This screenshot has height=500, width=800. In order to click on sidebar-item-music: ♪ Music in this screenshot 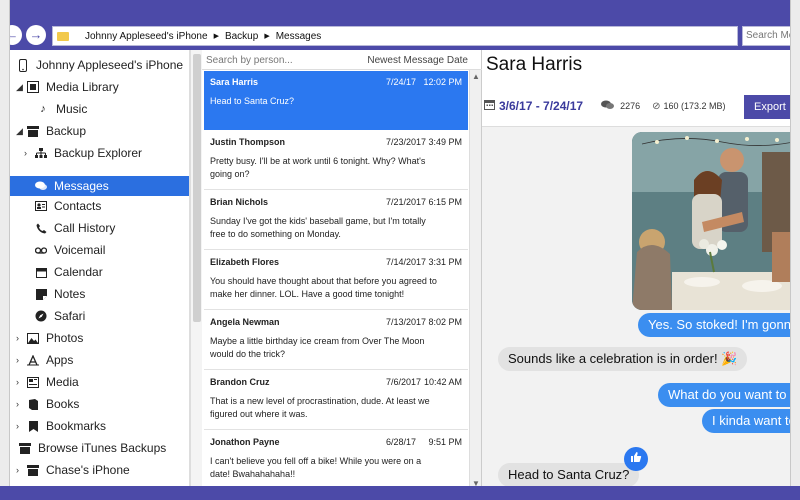, I will do `click(113, 109)`.